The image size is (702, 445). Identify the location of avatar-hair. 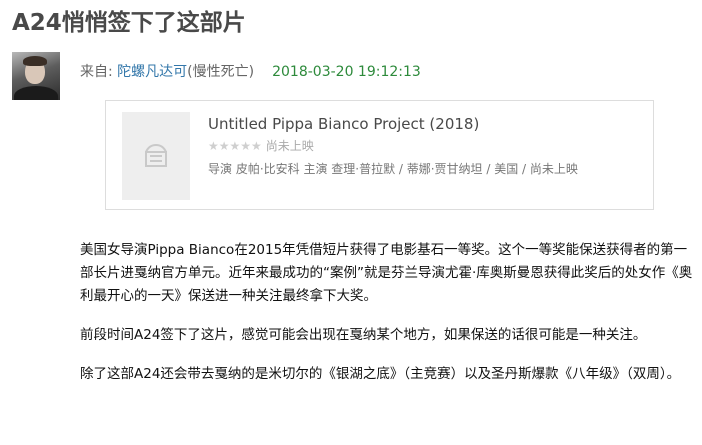
(35, 61).